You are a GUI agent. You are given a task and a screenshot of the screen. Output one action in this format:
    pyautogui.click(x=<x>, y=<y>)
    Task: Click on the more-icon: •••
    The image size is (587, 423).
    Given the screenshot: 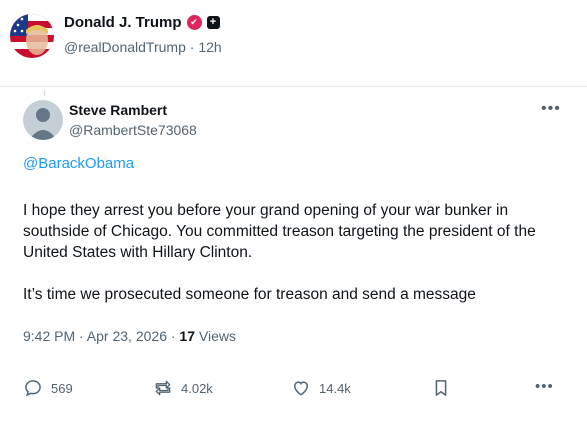 What is the action you would take?
    pyautogui.click(x=551, y=109)
    